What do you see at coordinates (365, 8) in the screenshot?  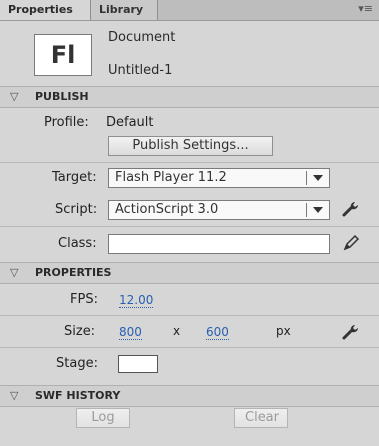 I see `panel-menu-icon: ▾≡` at bounding box center [365, 8].